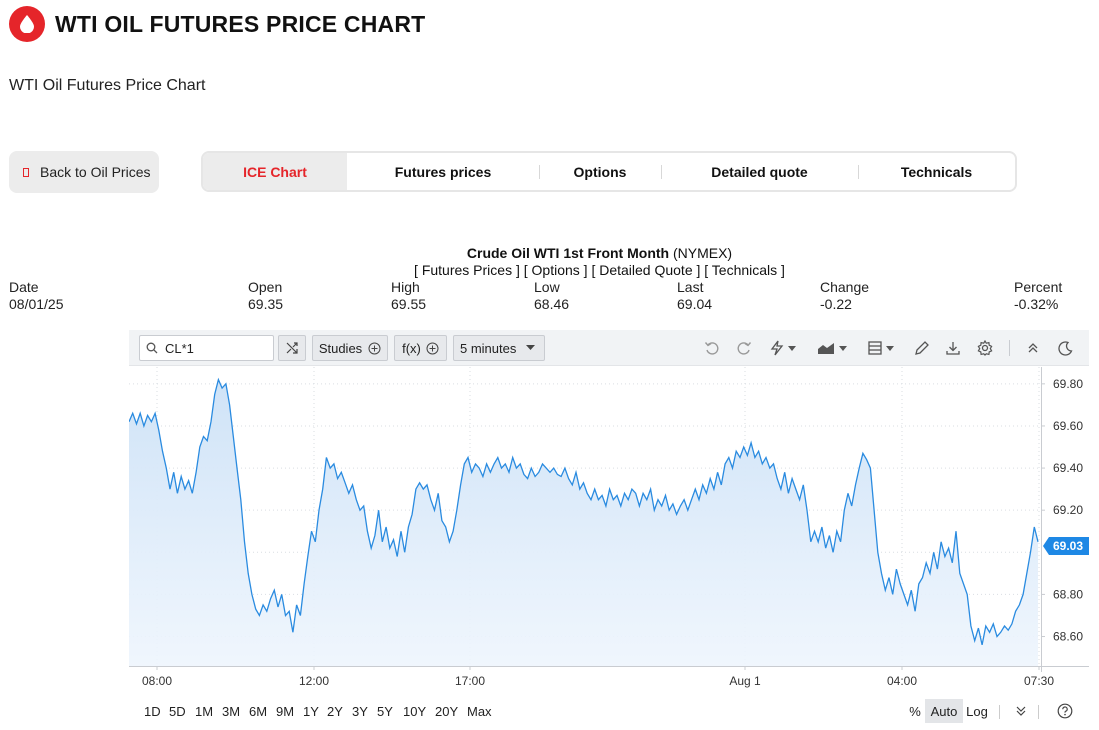  I want to click on expand-button, so click(1021, 711).